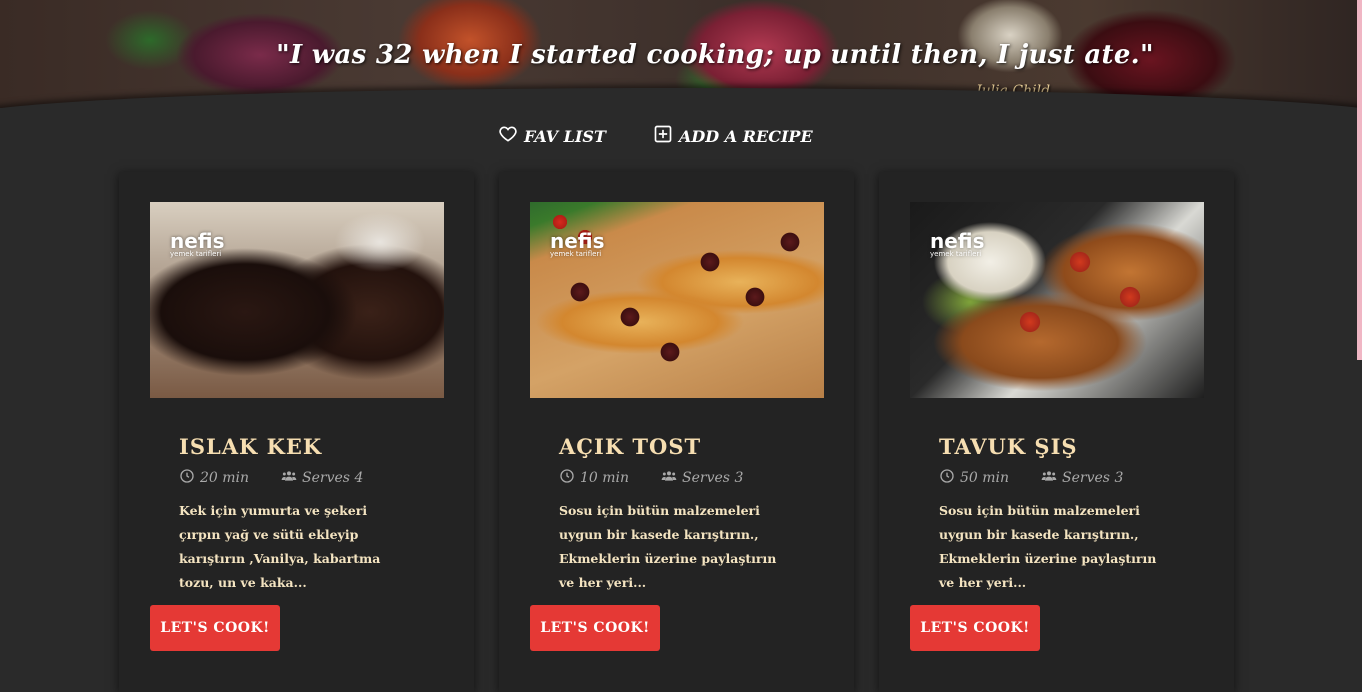 This screenshot has width=1362, height=692. I want to click on recipe-title: TAVUK ŞIŞ, so click(1008, 446).